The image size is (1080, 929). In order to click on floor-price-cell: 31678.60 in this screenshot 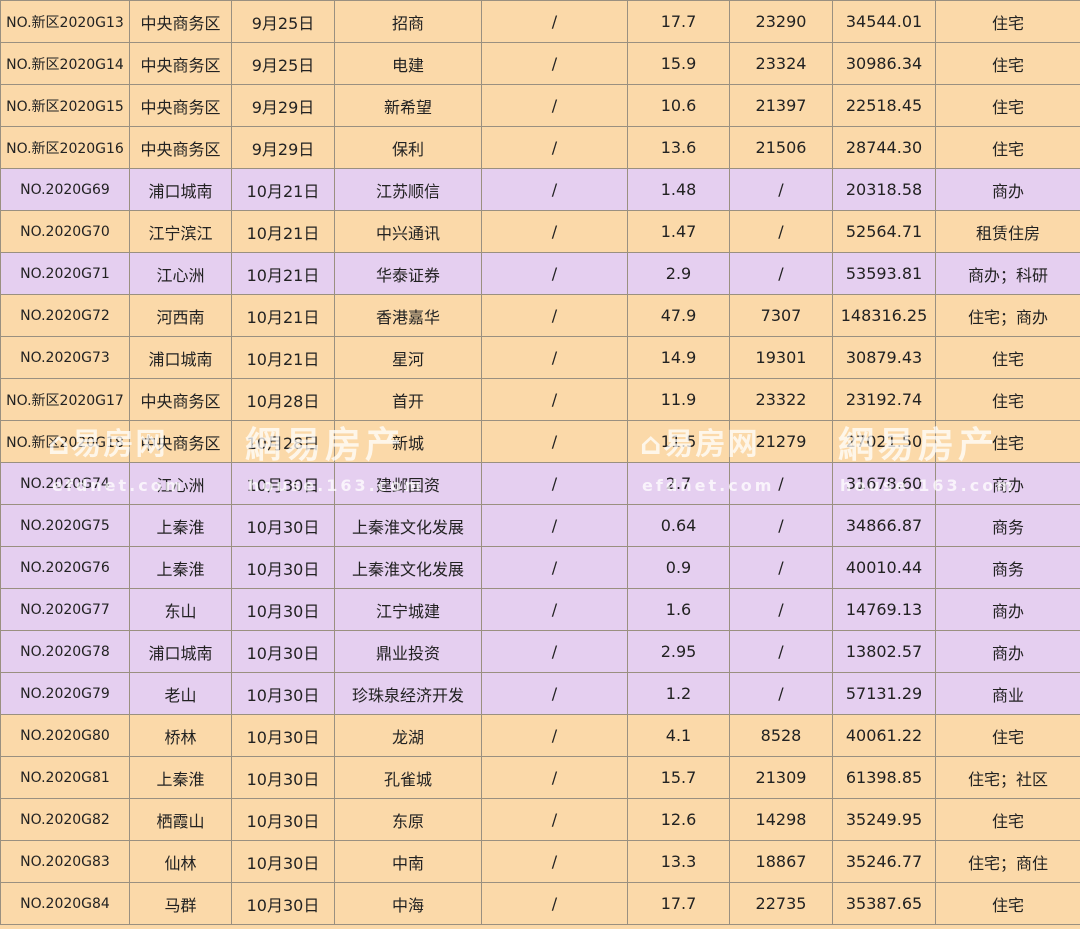, I will do `click(884, 483)`.